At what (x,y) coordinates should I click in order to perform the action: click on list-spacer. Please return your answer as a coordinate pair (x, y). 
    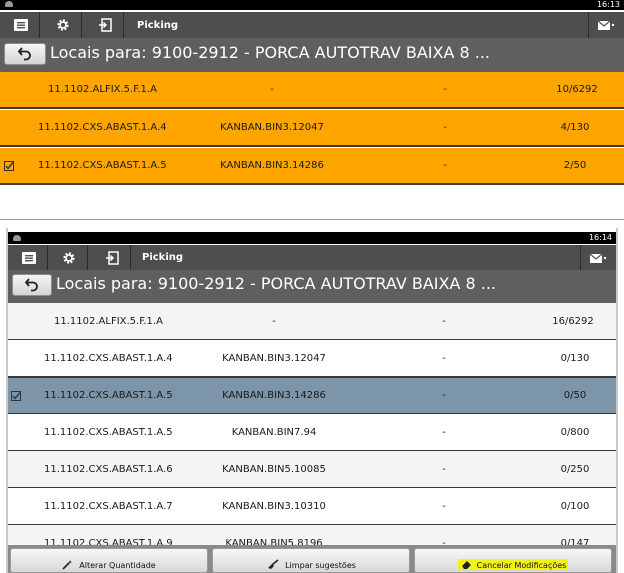
    Looking at the image, I should click on (312, 192).